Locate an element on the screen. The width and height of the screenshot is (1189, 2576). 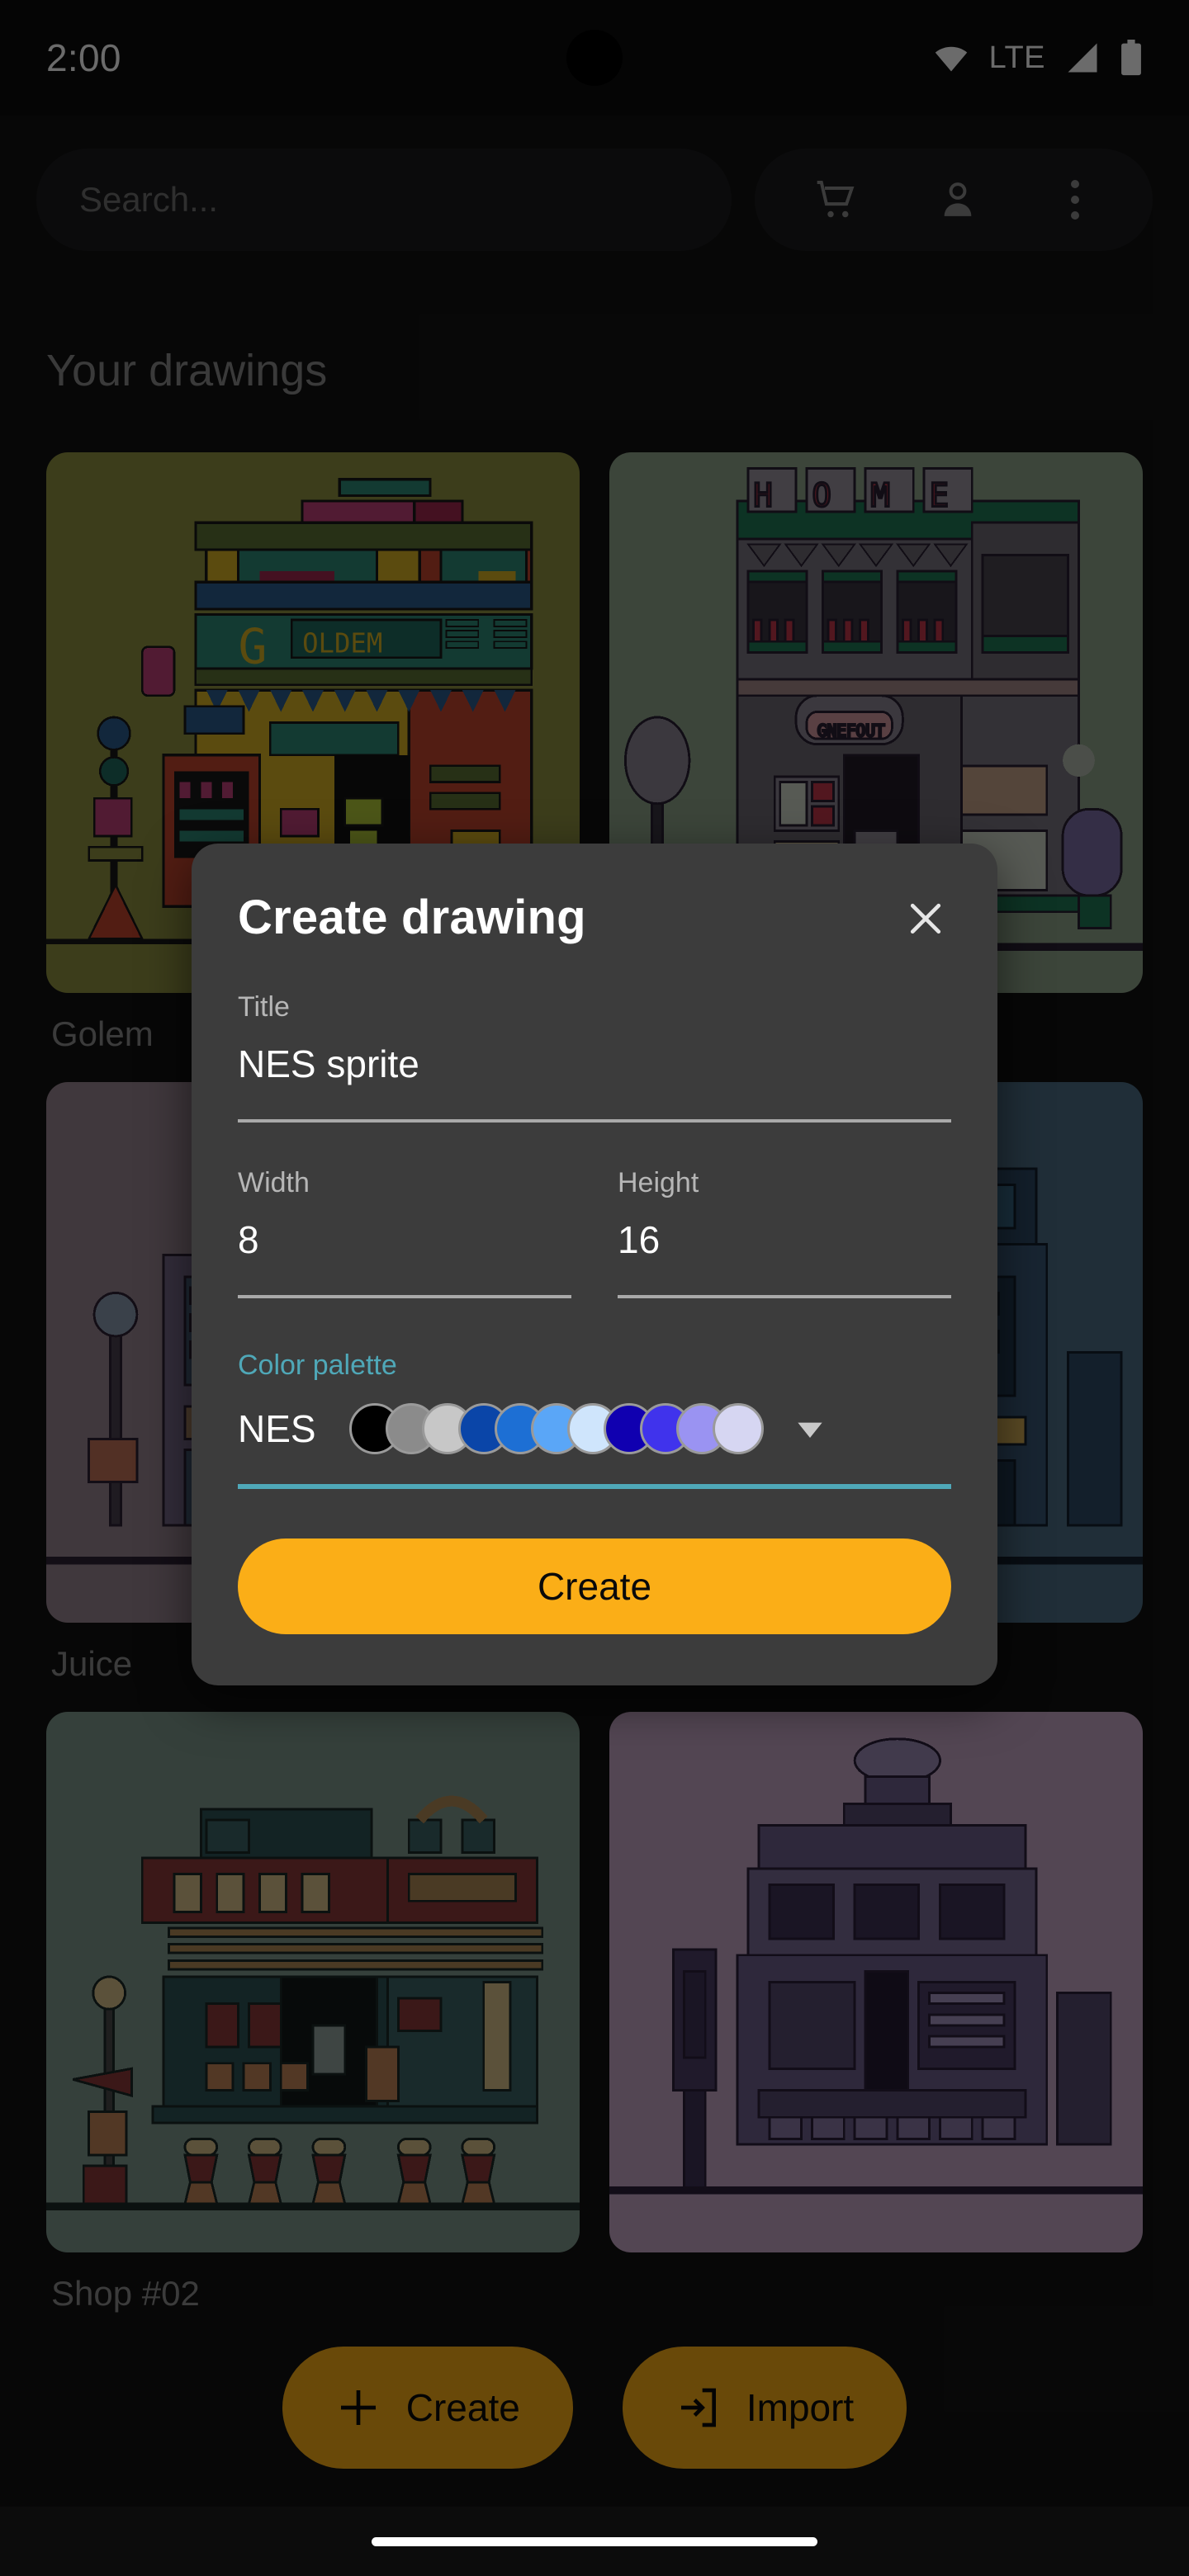
home-gesture-pill is located at coordinates (594, 2541).